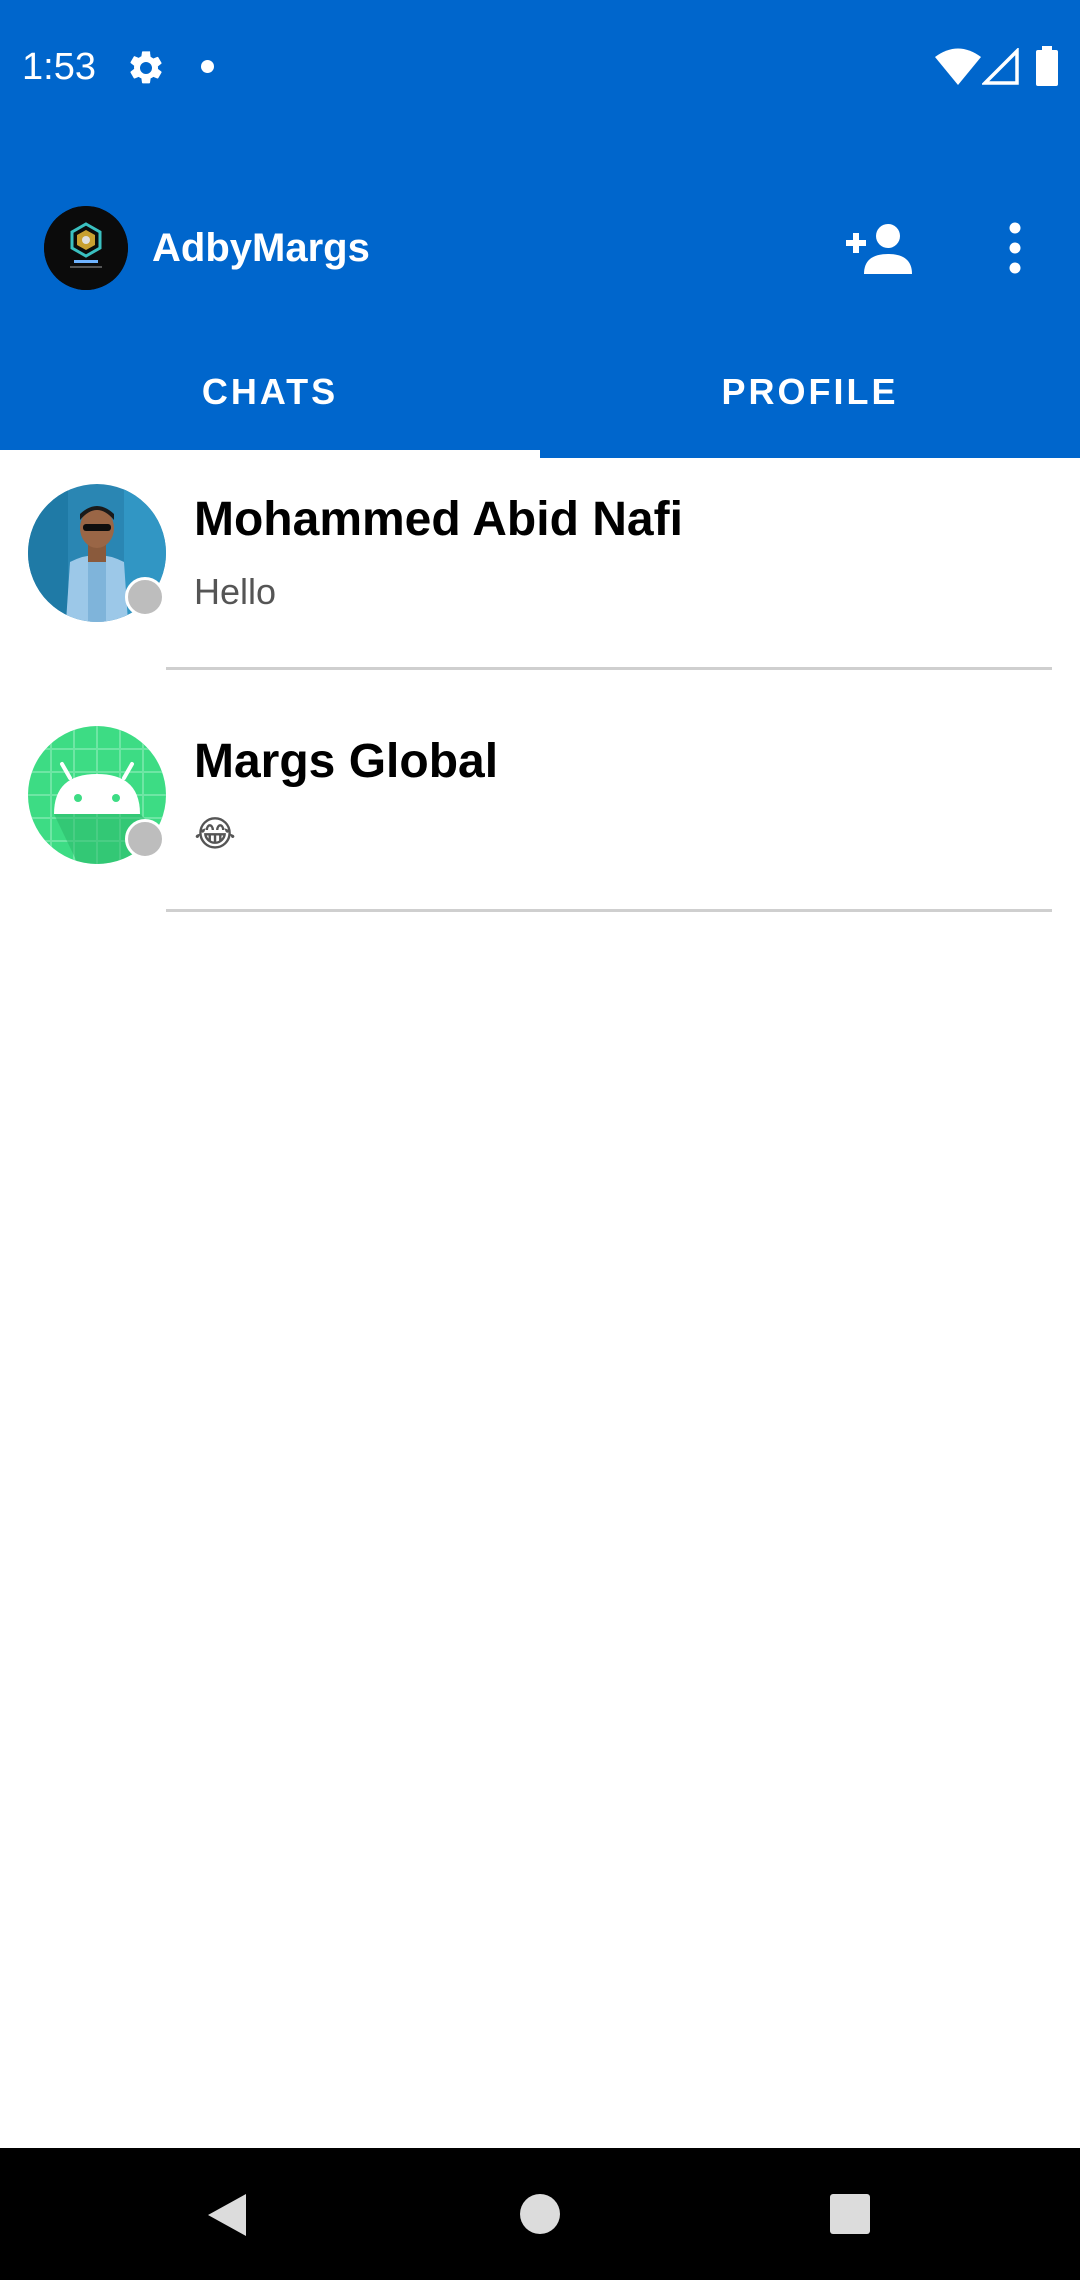  I want to click on chat-name: Margs Global, so click(346, 761).